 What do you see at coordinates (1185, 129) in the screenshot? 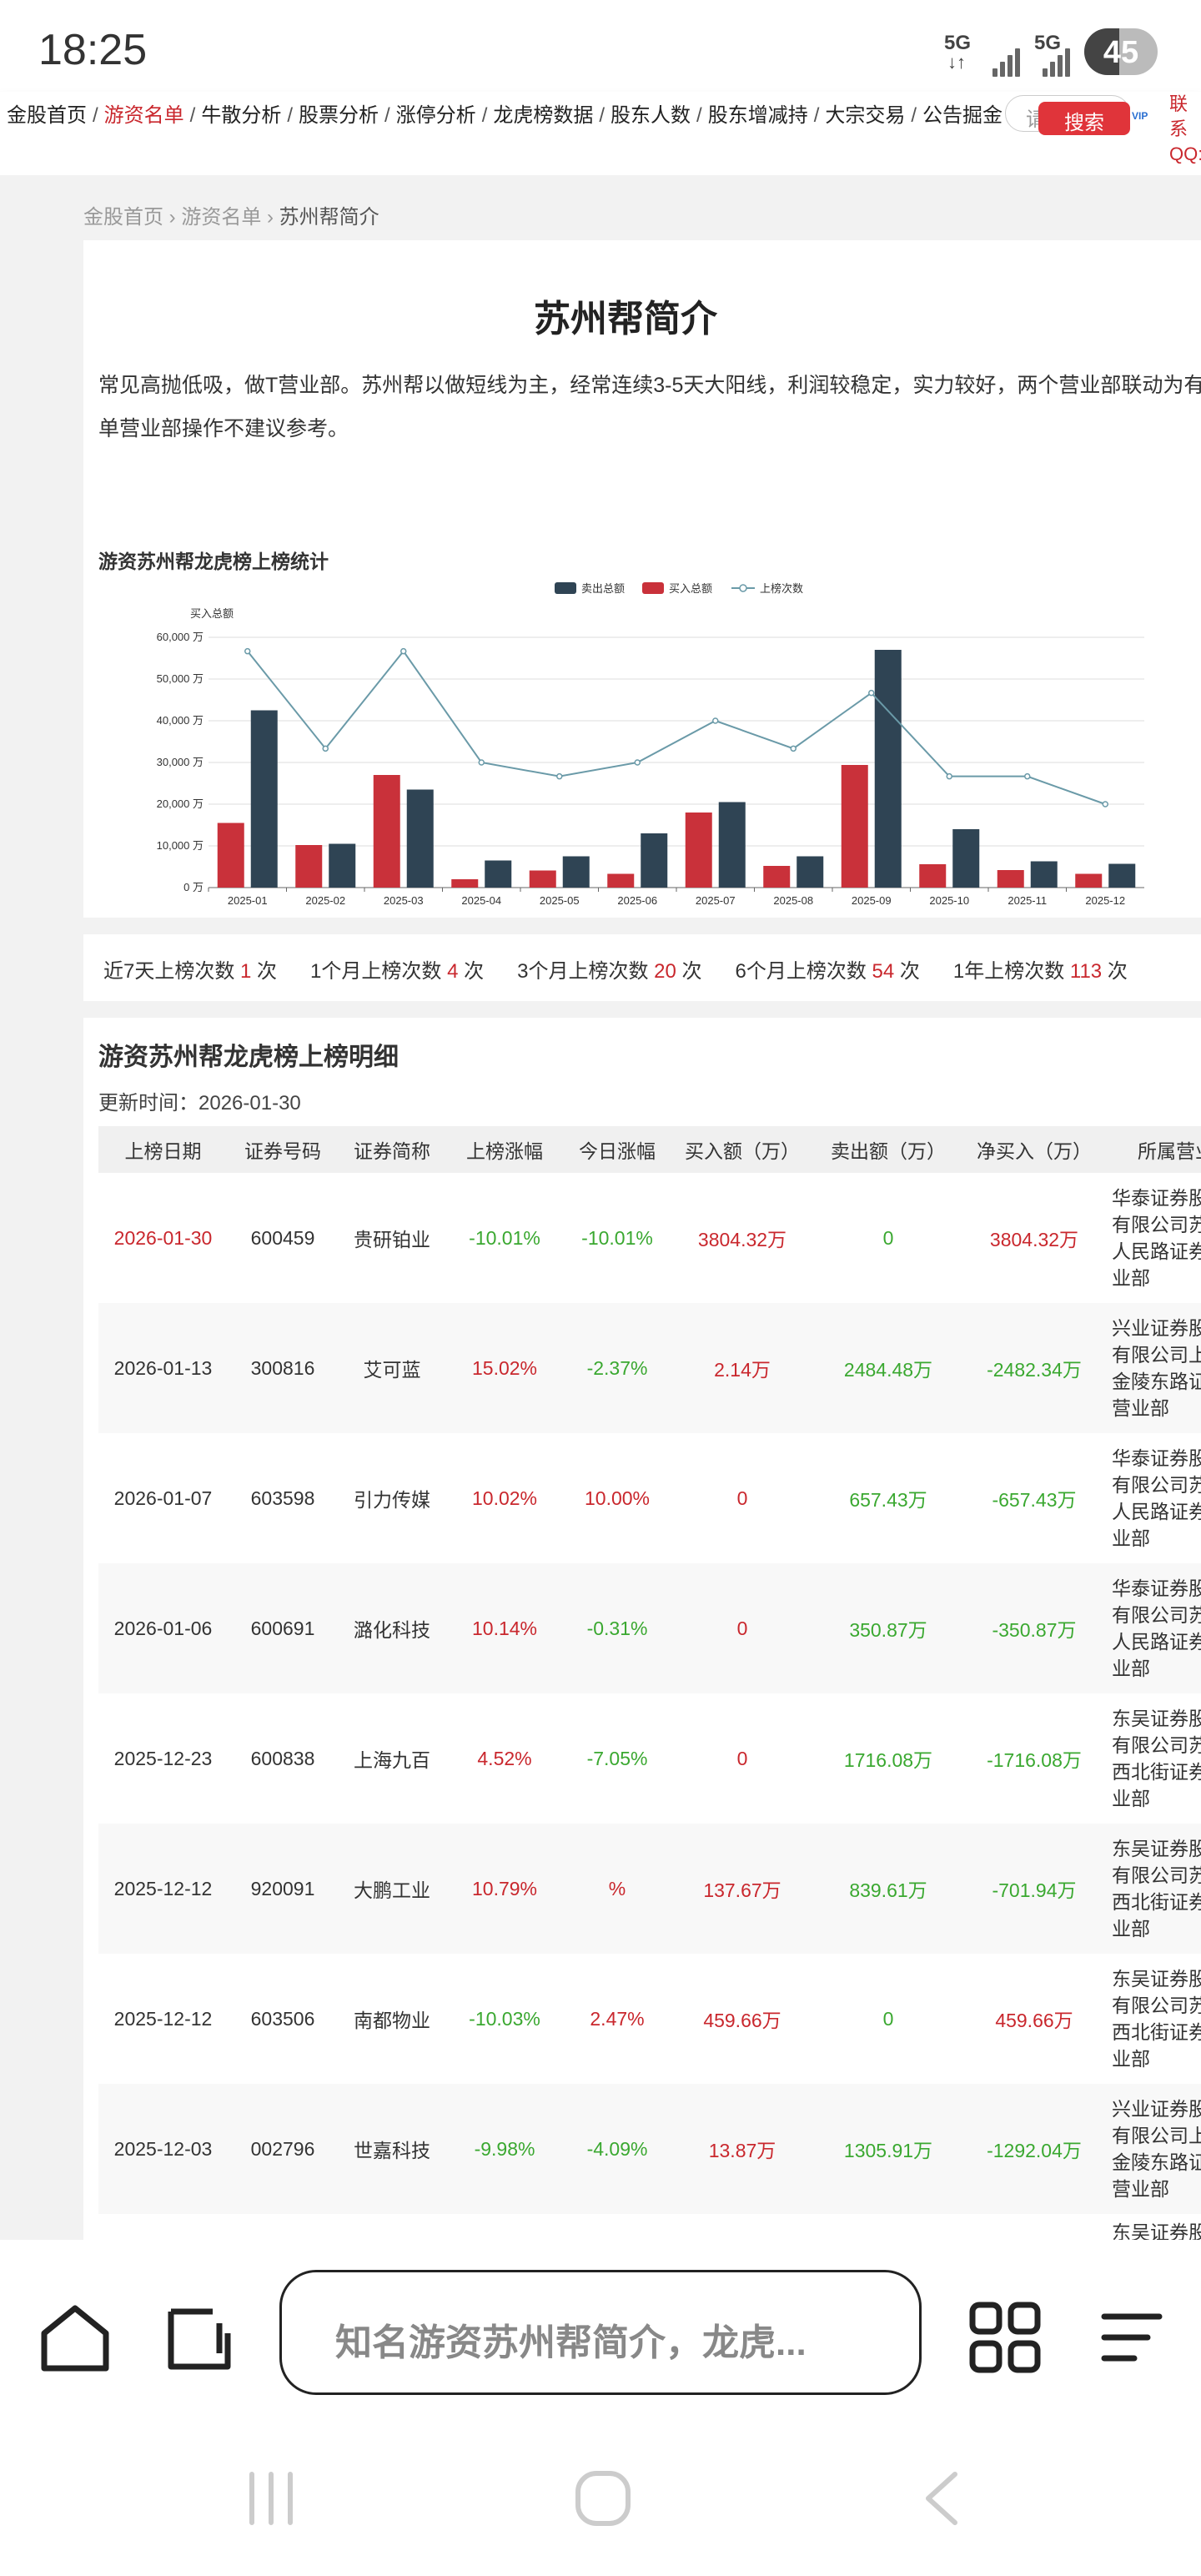
I see `contact-link: 联系 QQ:` at bounding box center [1185, 129].